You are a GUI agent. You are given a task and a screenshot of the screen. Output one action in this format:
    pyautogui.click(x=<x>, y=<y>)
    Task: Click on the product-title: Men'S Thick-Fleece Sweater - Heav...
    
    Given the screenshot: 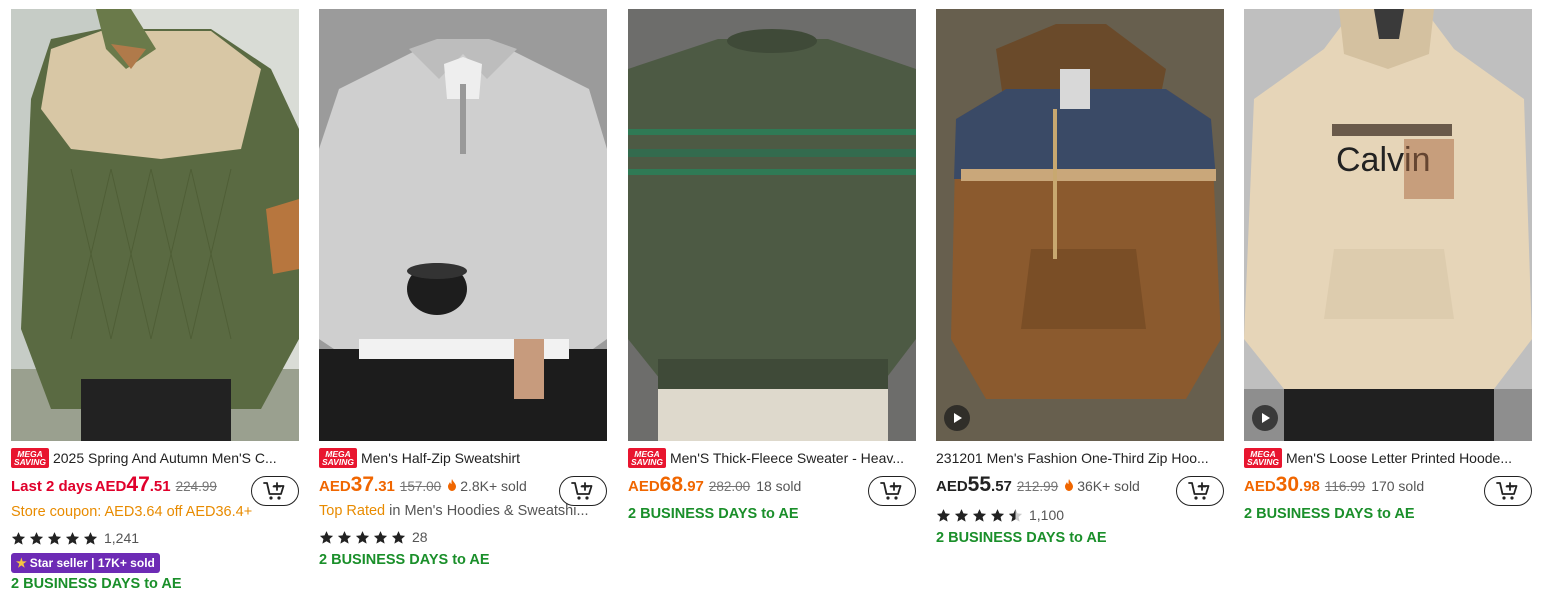 What is the action you would take?
    pyautogui.click(x=787, y=458)
    